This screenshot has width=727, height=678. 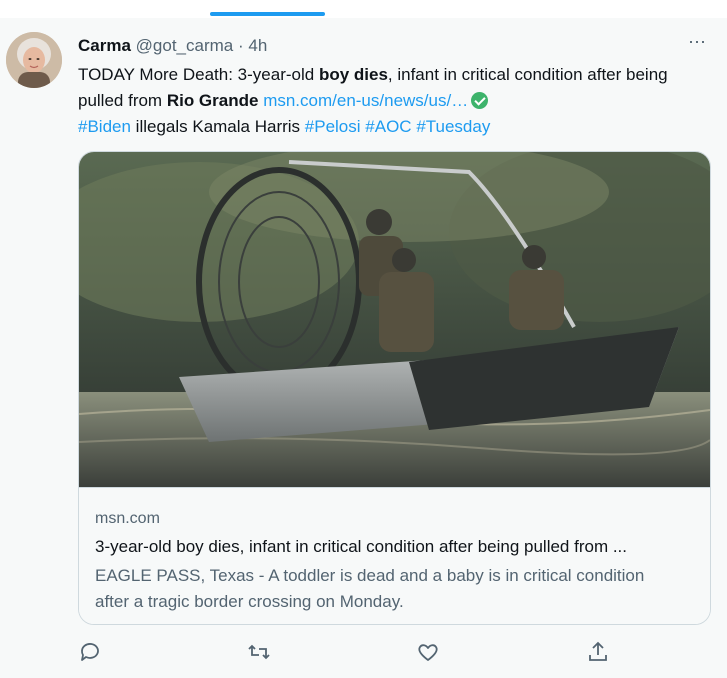 What do you see at coordinates (198, 74) in the screenshot?
I see `text-segment: TODAY More Death: 3-year-old` at bounding box center [198, 74].